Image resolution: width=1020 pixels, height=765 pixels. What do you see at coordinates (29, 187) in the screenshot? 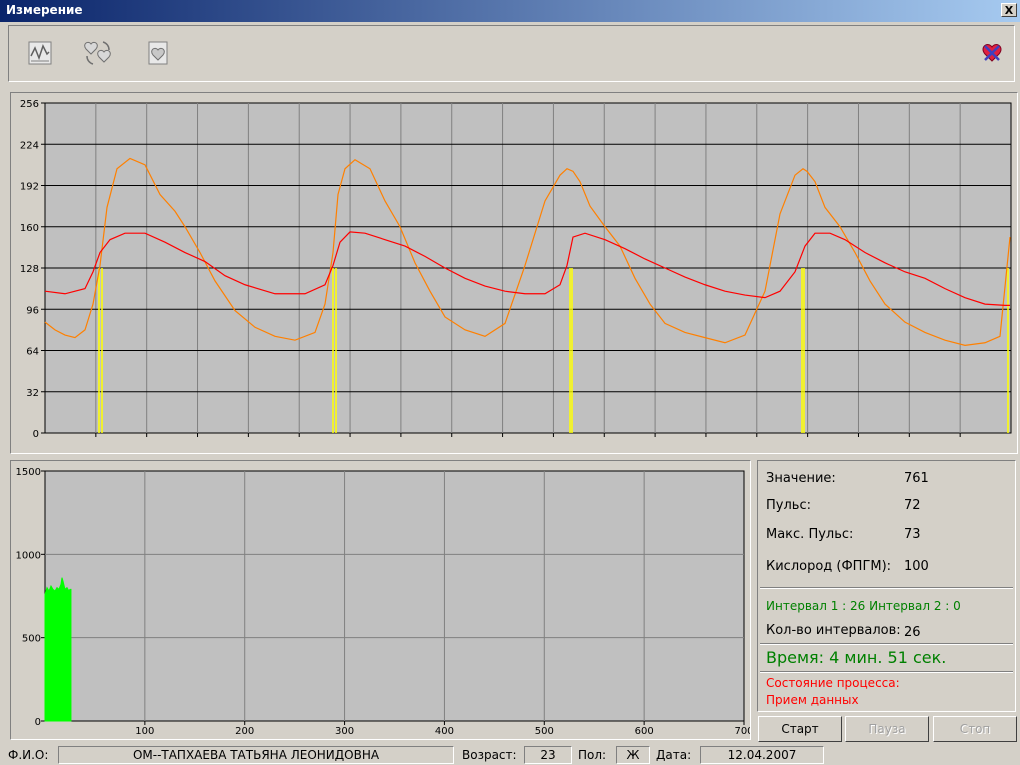
I see `y-tick-label: 192` at bounding box center [29, 187].